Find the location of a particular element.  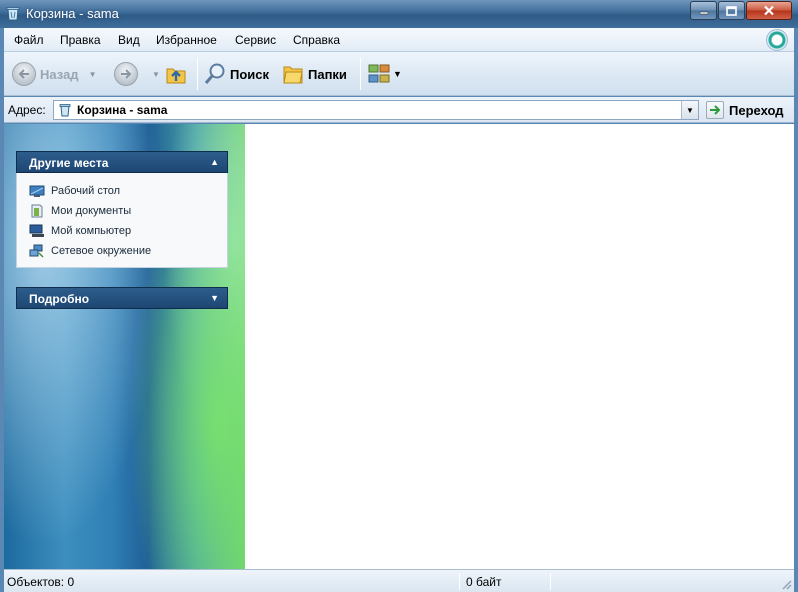

back-label: Назад is located at coordinates (59, 74).